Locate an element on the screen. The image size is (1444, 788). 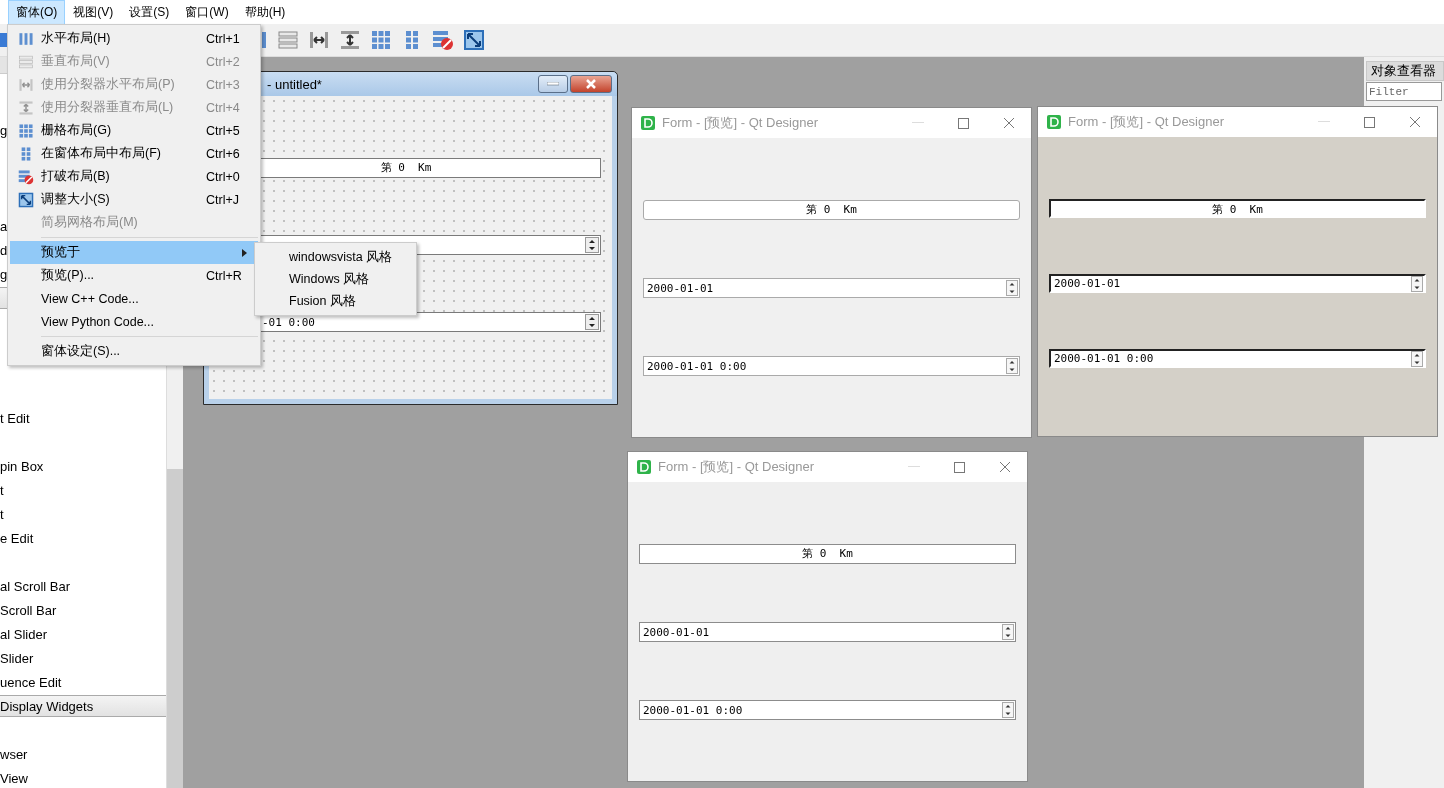
window-title: - untitled* is located at coordinates (294, 84).